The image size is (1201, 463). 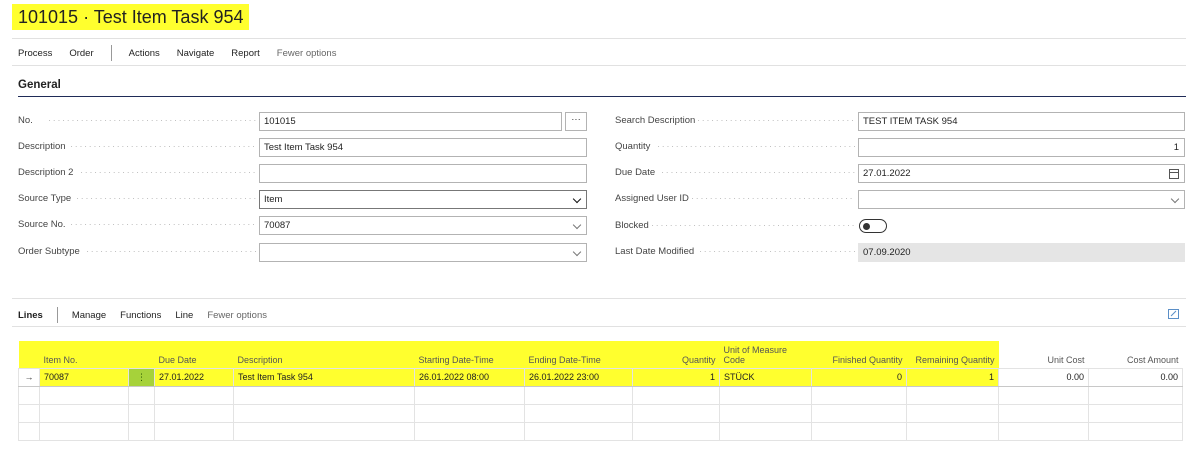 I want to click on field-label: Source Type, so click(x=45, y=198).